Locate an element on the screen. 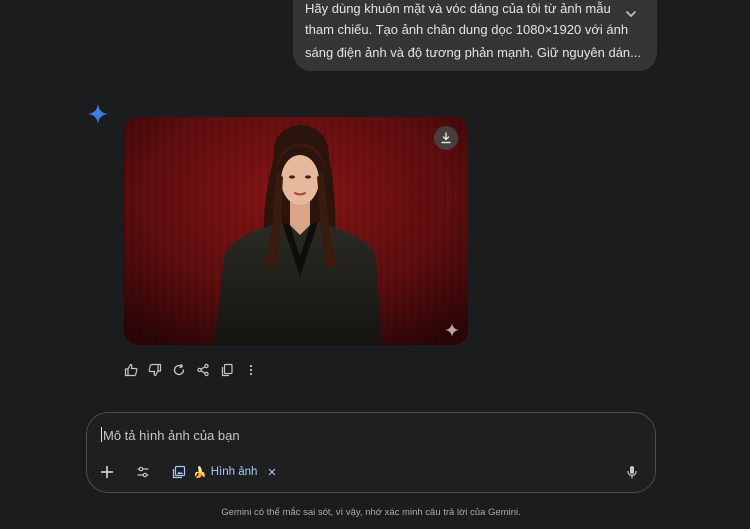 The image size is (750, 529). thumbs-down-icon is located at coordinates (155, 370).